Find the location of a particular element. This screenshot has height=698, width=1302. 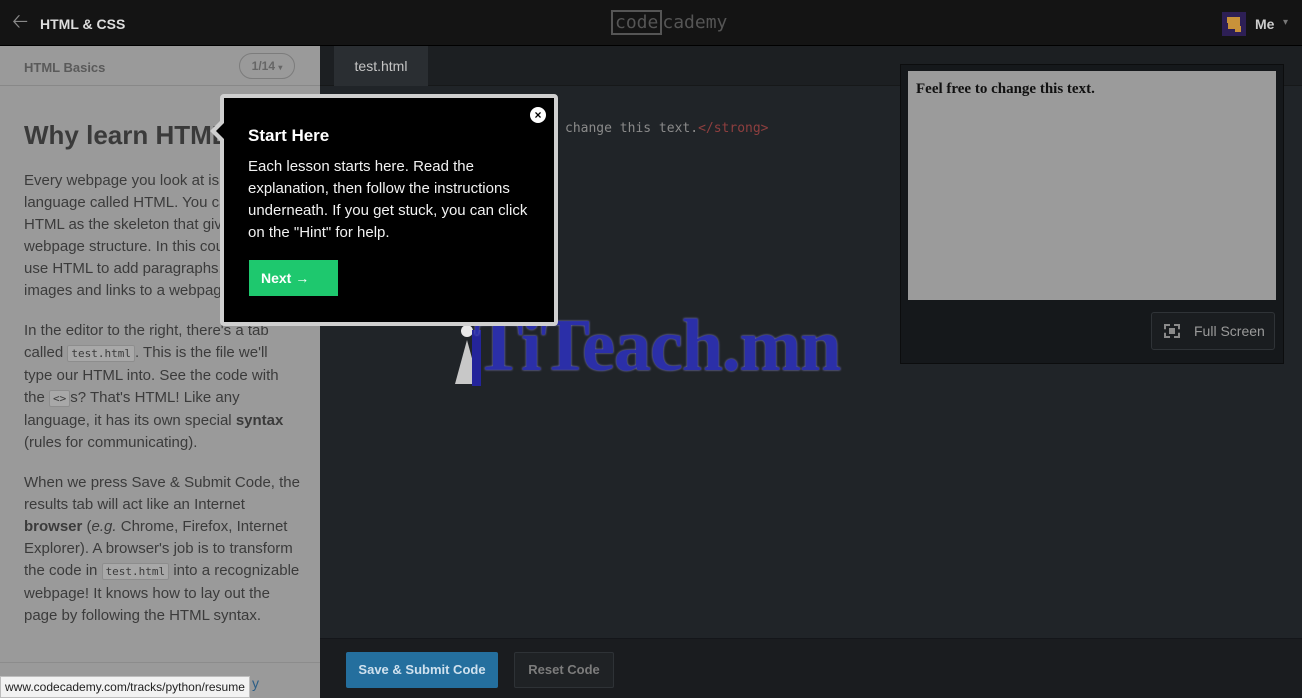

user-menu-label: Me is located at coordinates (1264, 24).